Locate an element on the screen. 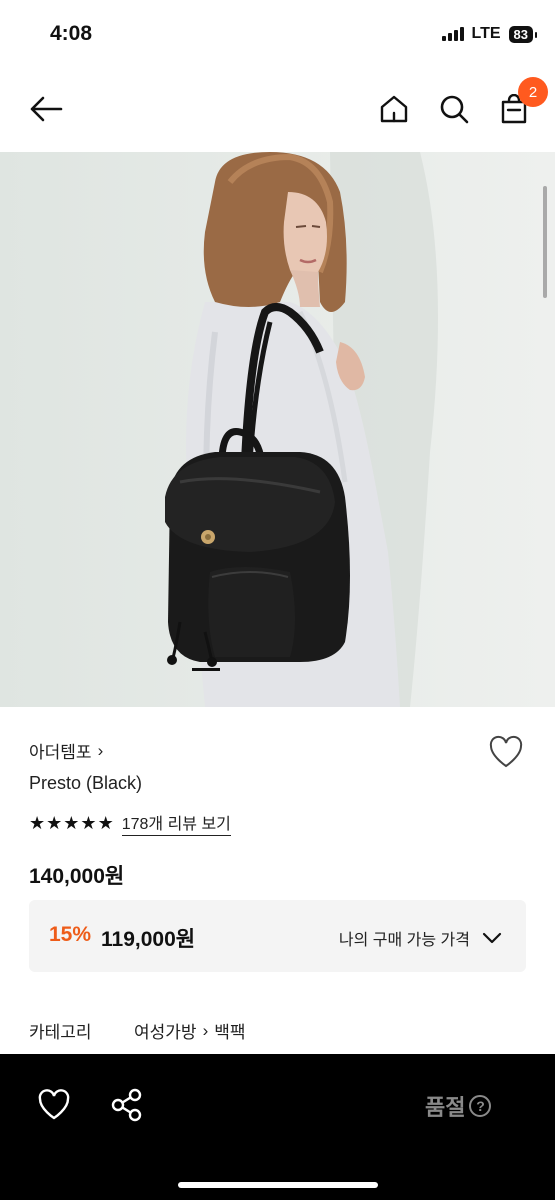 This screenshot has width=555, height=1200. category-breadcrumb: 여성가방 › 백팩 is located at coordinates (190, 1030).